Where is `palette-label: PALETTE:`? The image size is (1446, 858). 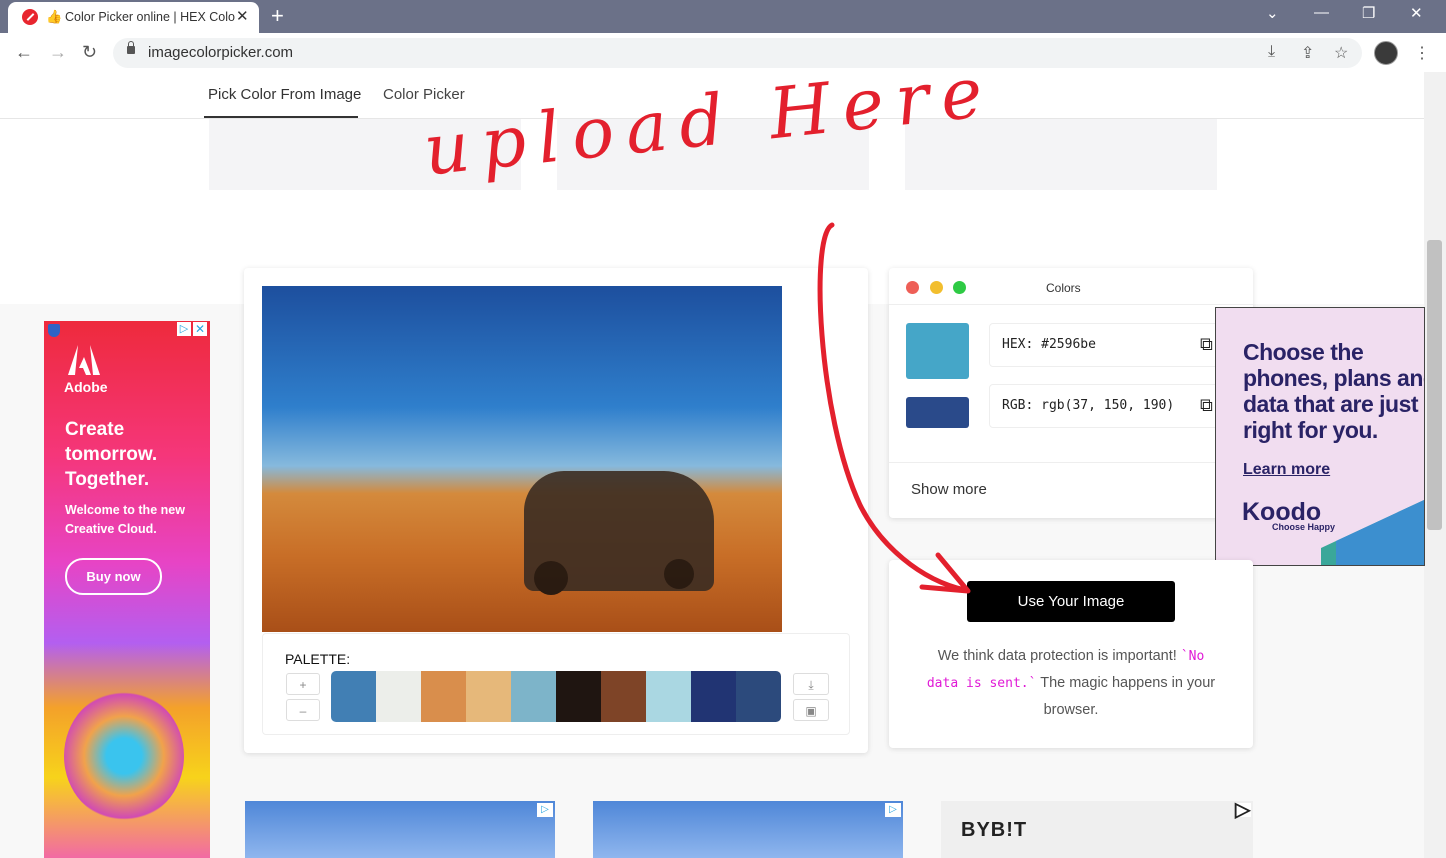
palette-label: PALETTE: is located at coordinates (318, 659).